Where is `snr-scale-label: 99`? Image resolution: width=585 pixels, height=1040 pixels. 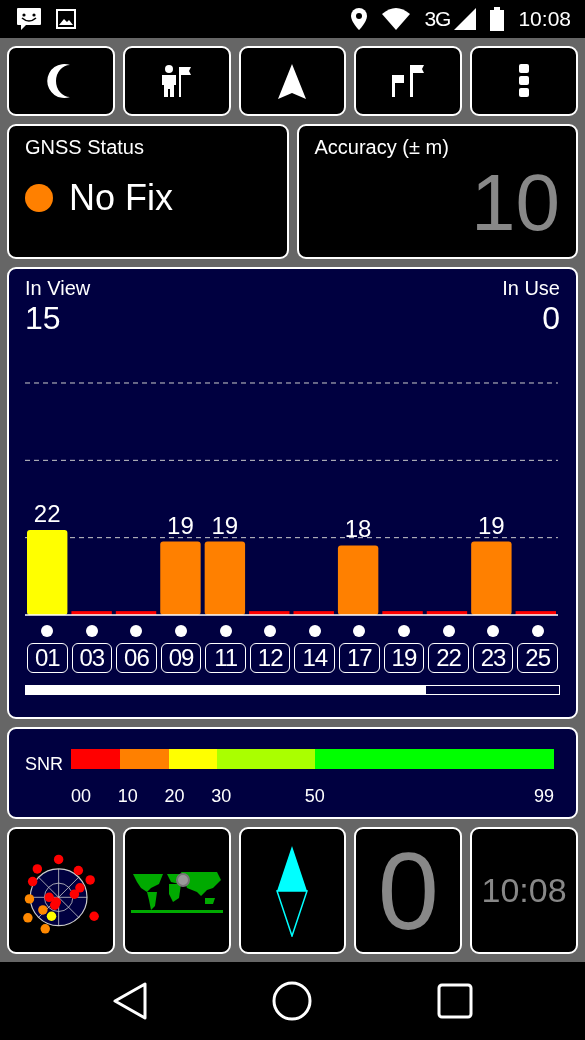
snr-scale-label: 99 is located at coordinates (544, 797).